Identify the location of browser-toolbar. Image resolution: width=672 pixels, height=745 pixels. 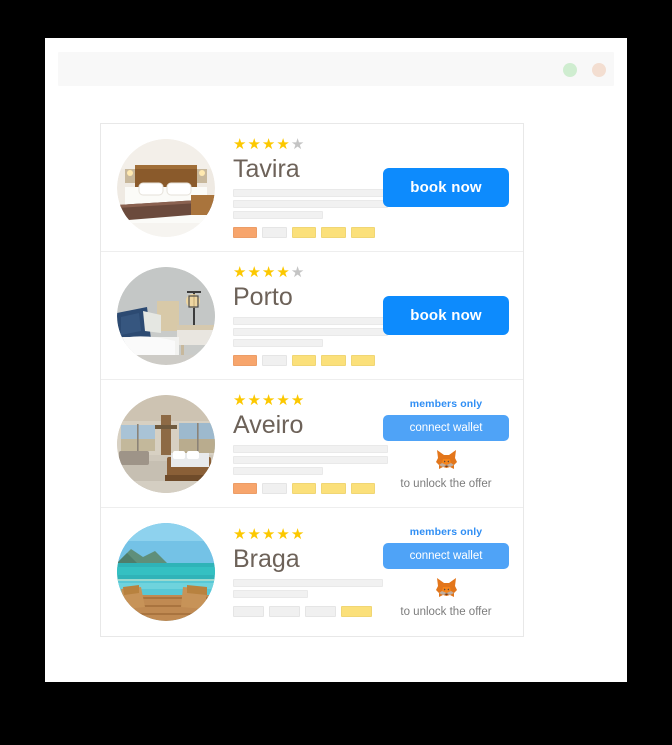
(336, 69).